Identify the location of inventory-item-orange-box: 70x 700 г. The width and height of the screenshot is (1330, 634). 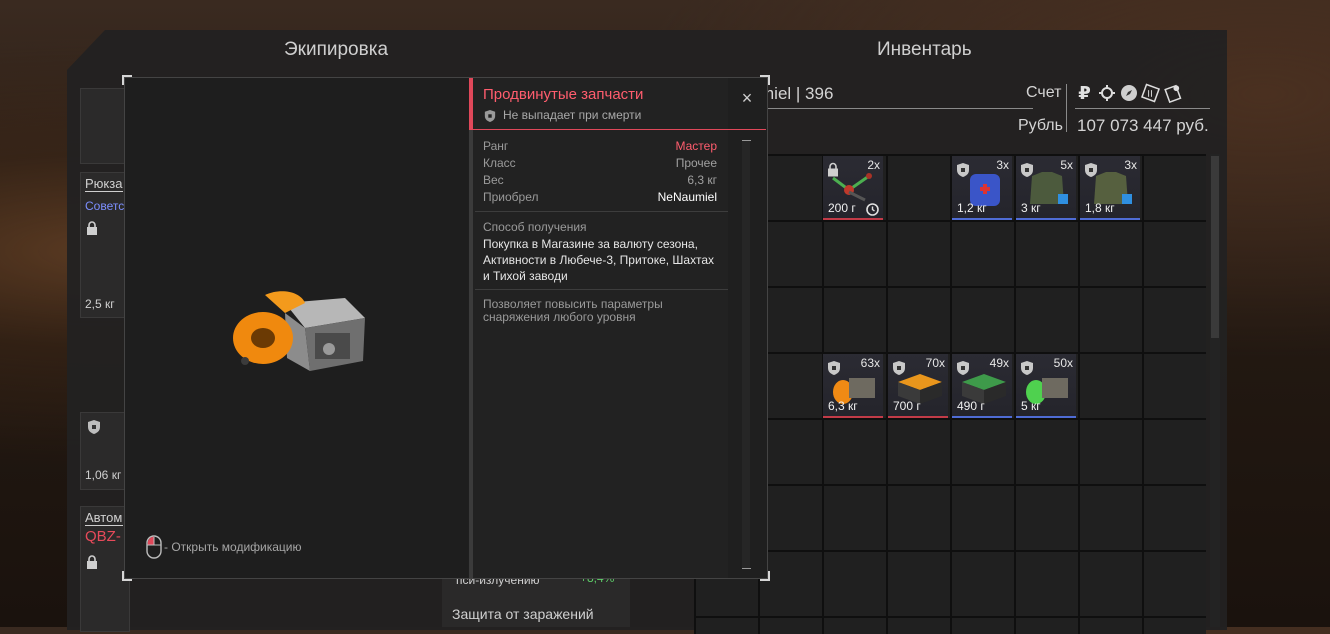
(918, 386).